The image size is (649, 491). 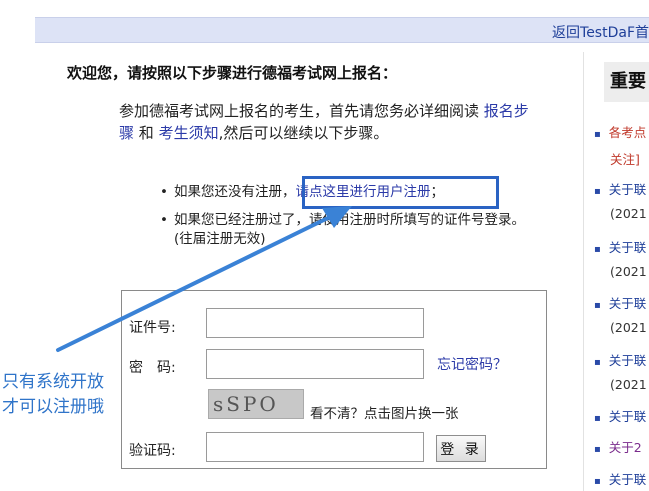 I want to click on candidate-notice-link: 考生须知, so click(x=189, y=133).